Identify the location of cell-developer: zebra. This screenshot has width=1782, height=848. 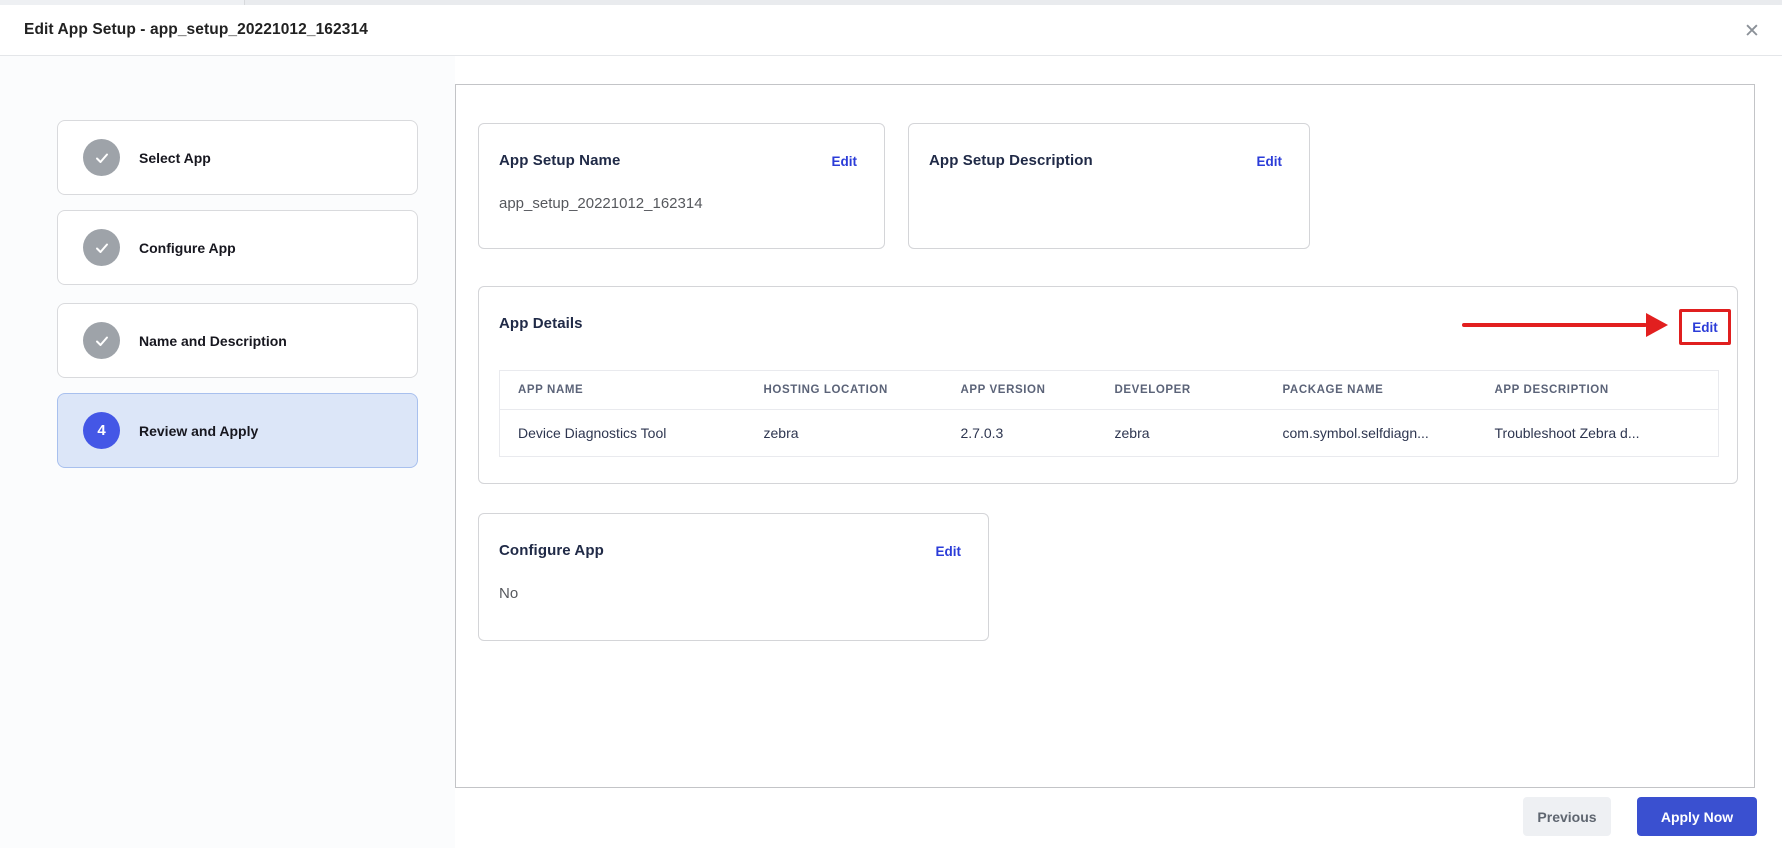
(1132, 433).